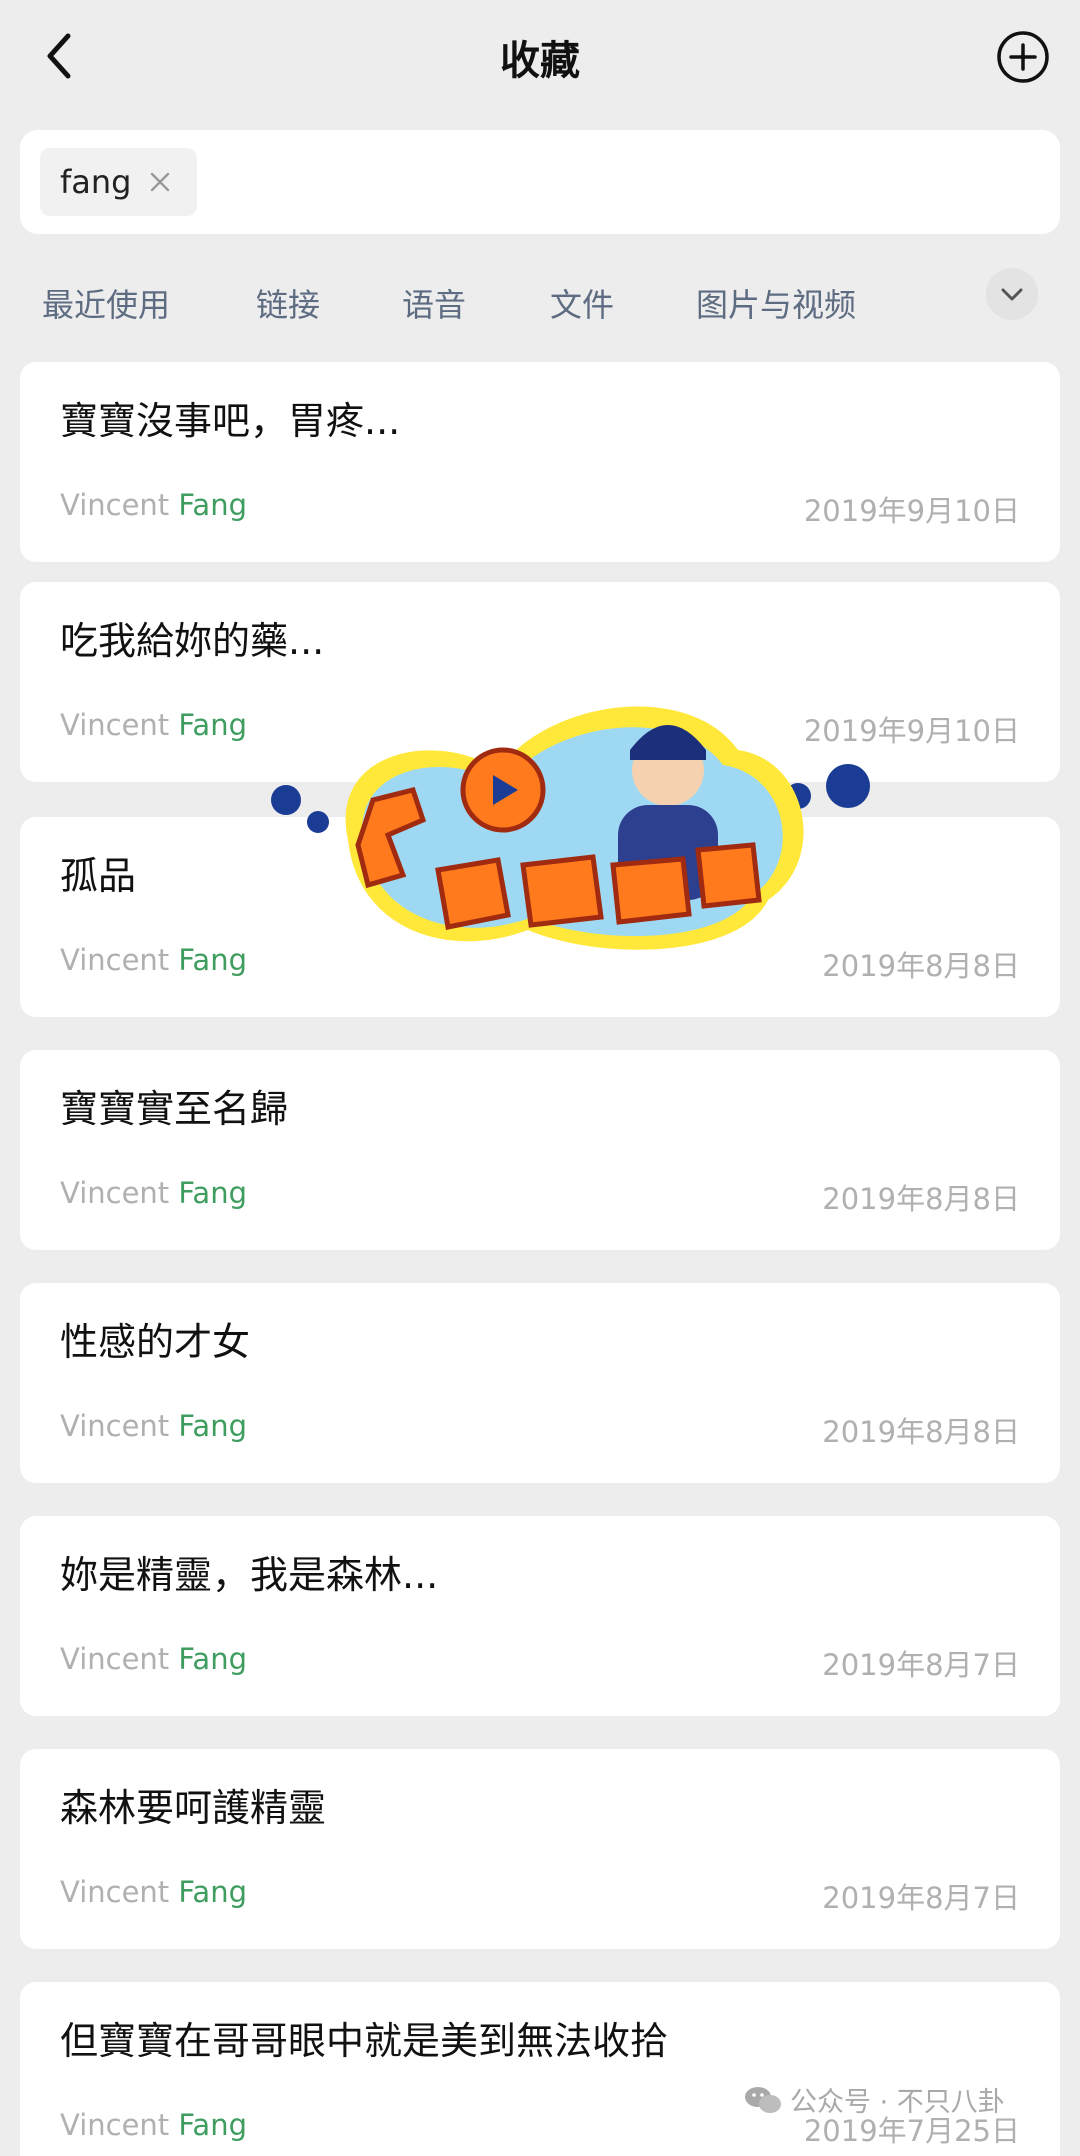 The image size is (1080, 2156). Describe the element at coordinates (540, 305) in the screenshot. I see `filter-tabs: 最近使用 链接 语音 文件 图片与视频` at that location.